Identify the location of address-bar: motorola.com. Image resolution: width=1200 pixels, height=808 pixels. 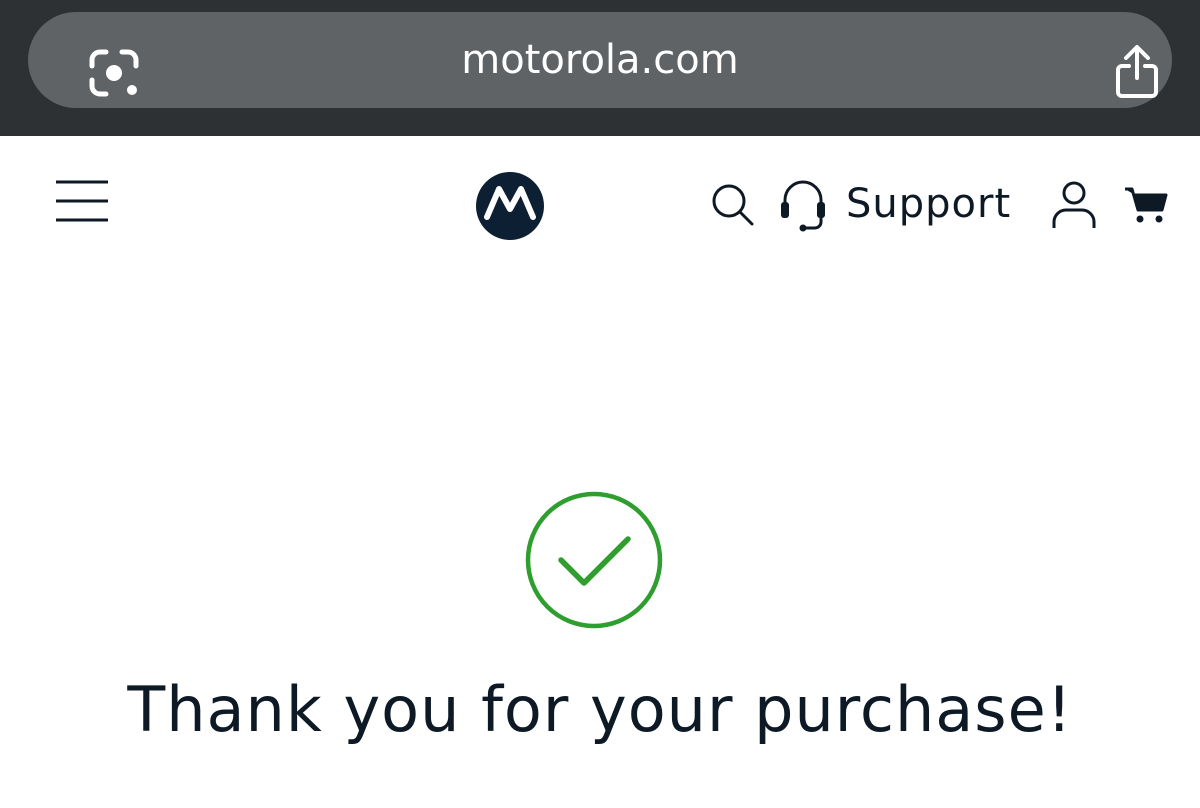
(600, 60).